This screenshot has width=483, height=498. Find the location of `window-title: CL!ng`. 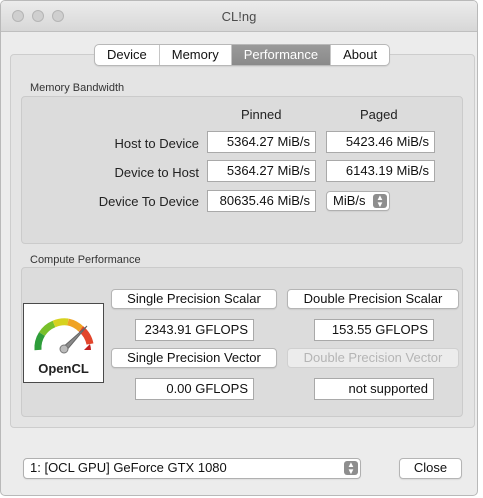

window-title: CL!ng is located at coordinates (239, 16).